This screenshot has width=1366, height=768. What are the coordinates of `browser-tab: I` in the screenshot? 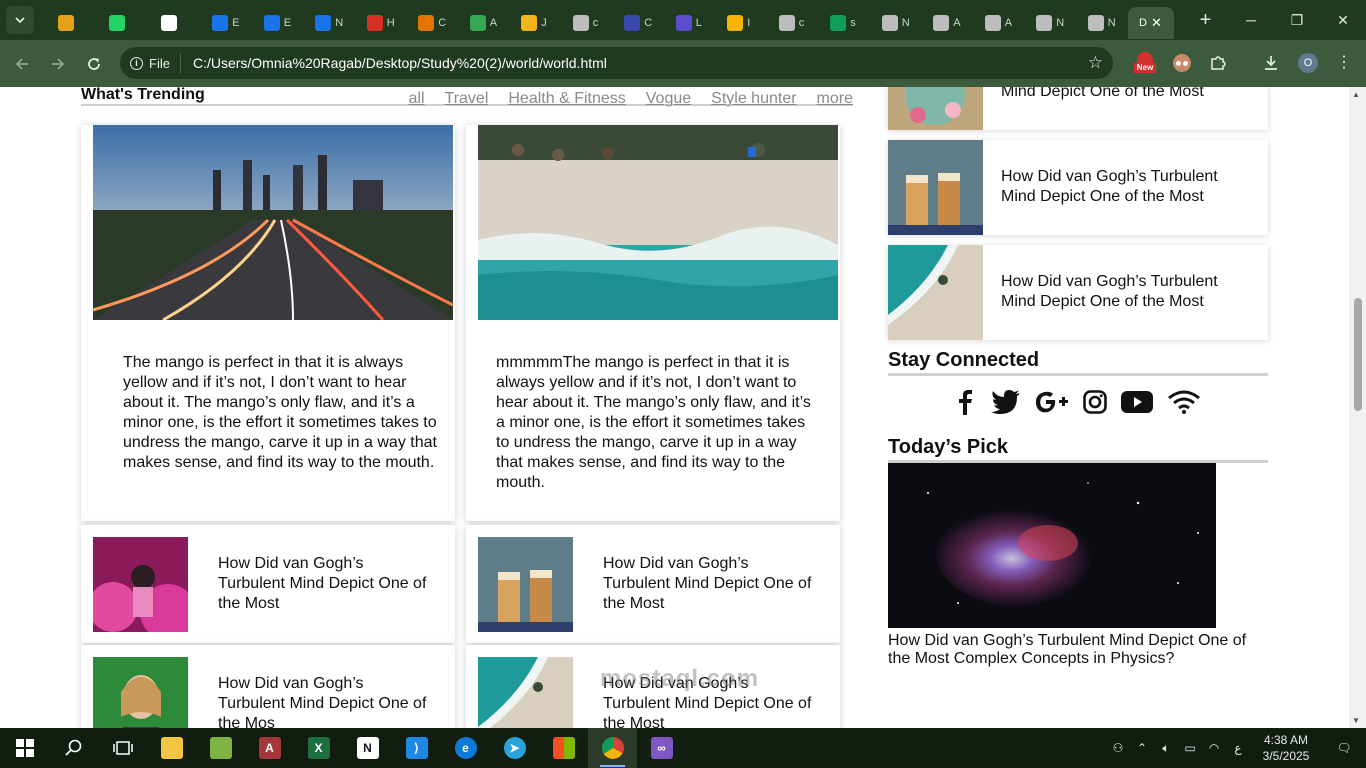 It's located at (742, 23).